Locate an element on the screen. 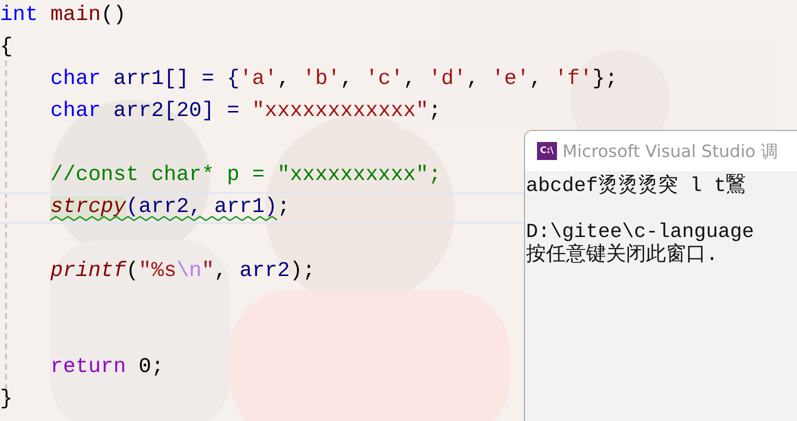 The width and height of the screenshot is (797, 421). console-output: 按任意键关闭此窗口. is located at coordinates (623, 255).